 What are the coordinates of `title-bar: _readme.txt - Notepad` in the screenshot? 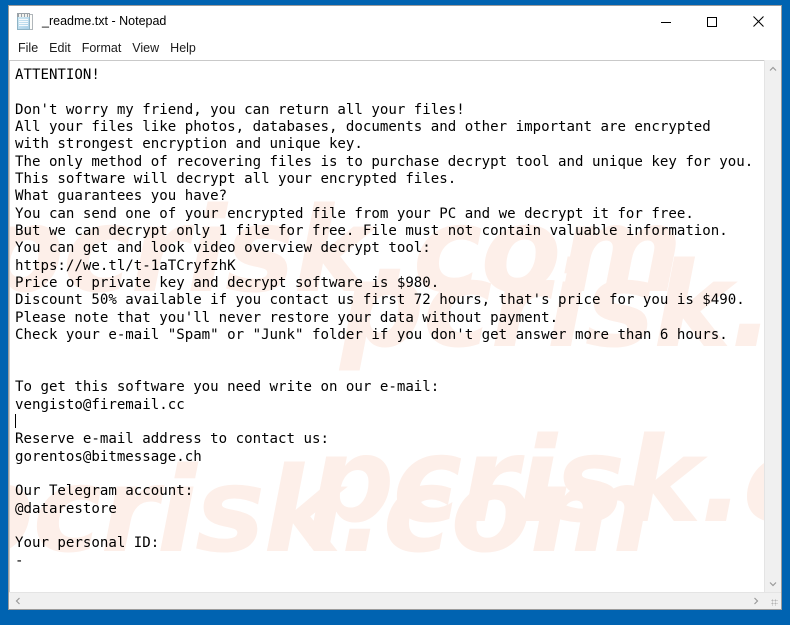 It's located at (395, 21).